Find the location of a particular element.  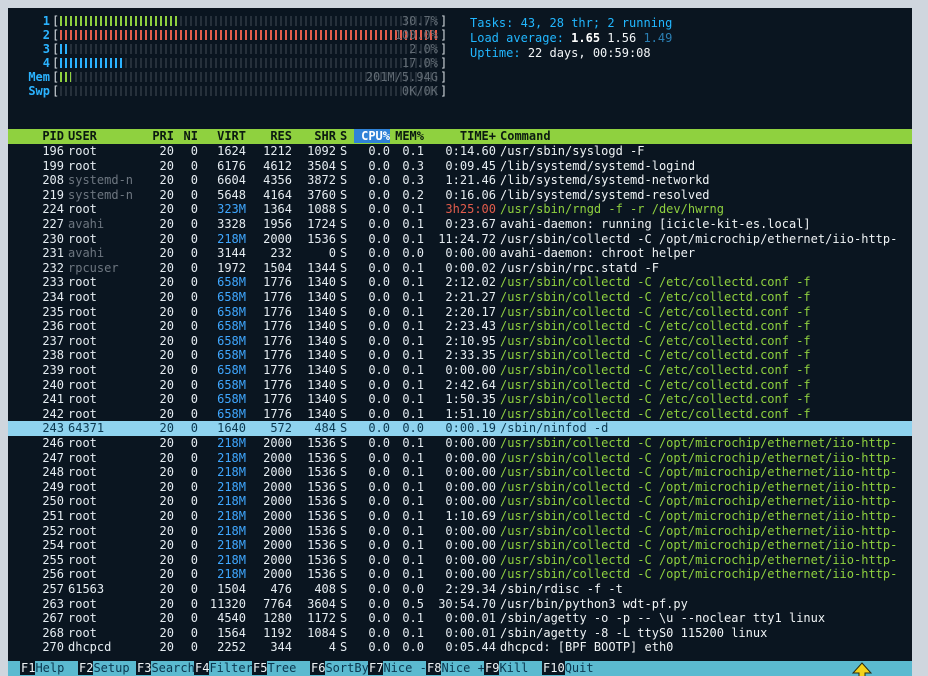

col-state: S is located at coordinates (346, 136).